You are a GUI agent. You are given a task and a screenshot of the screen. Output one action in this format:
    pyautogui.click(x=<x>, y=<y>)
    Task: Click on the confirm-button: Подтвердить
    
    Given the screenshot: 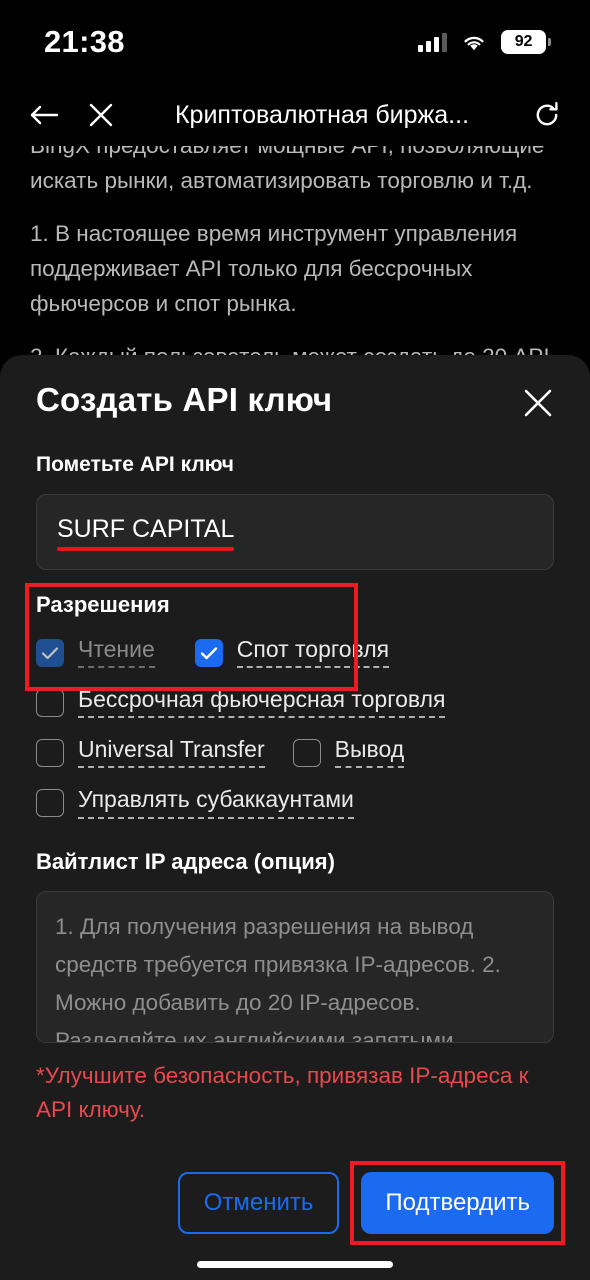 What is the action you would take?
    pyautogui.click(x=457, y=1203)
    